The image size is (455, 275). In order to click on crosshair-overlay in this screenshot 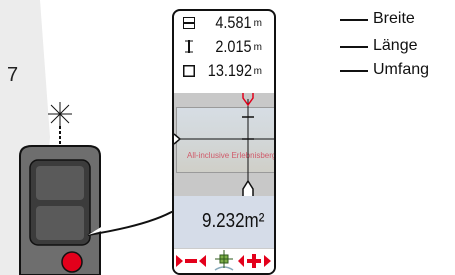, I will do `click(224, 146)`.